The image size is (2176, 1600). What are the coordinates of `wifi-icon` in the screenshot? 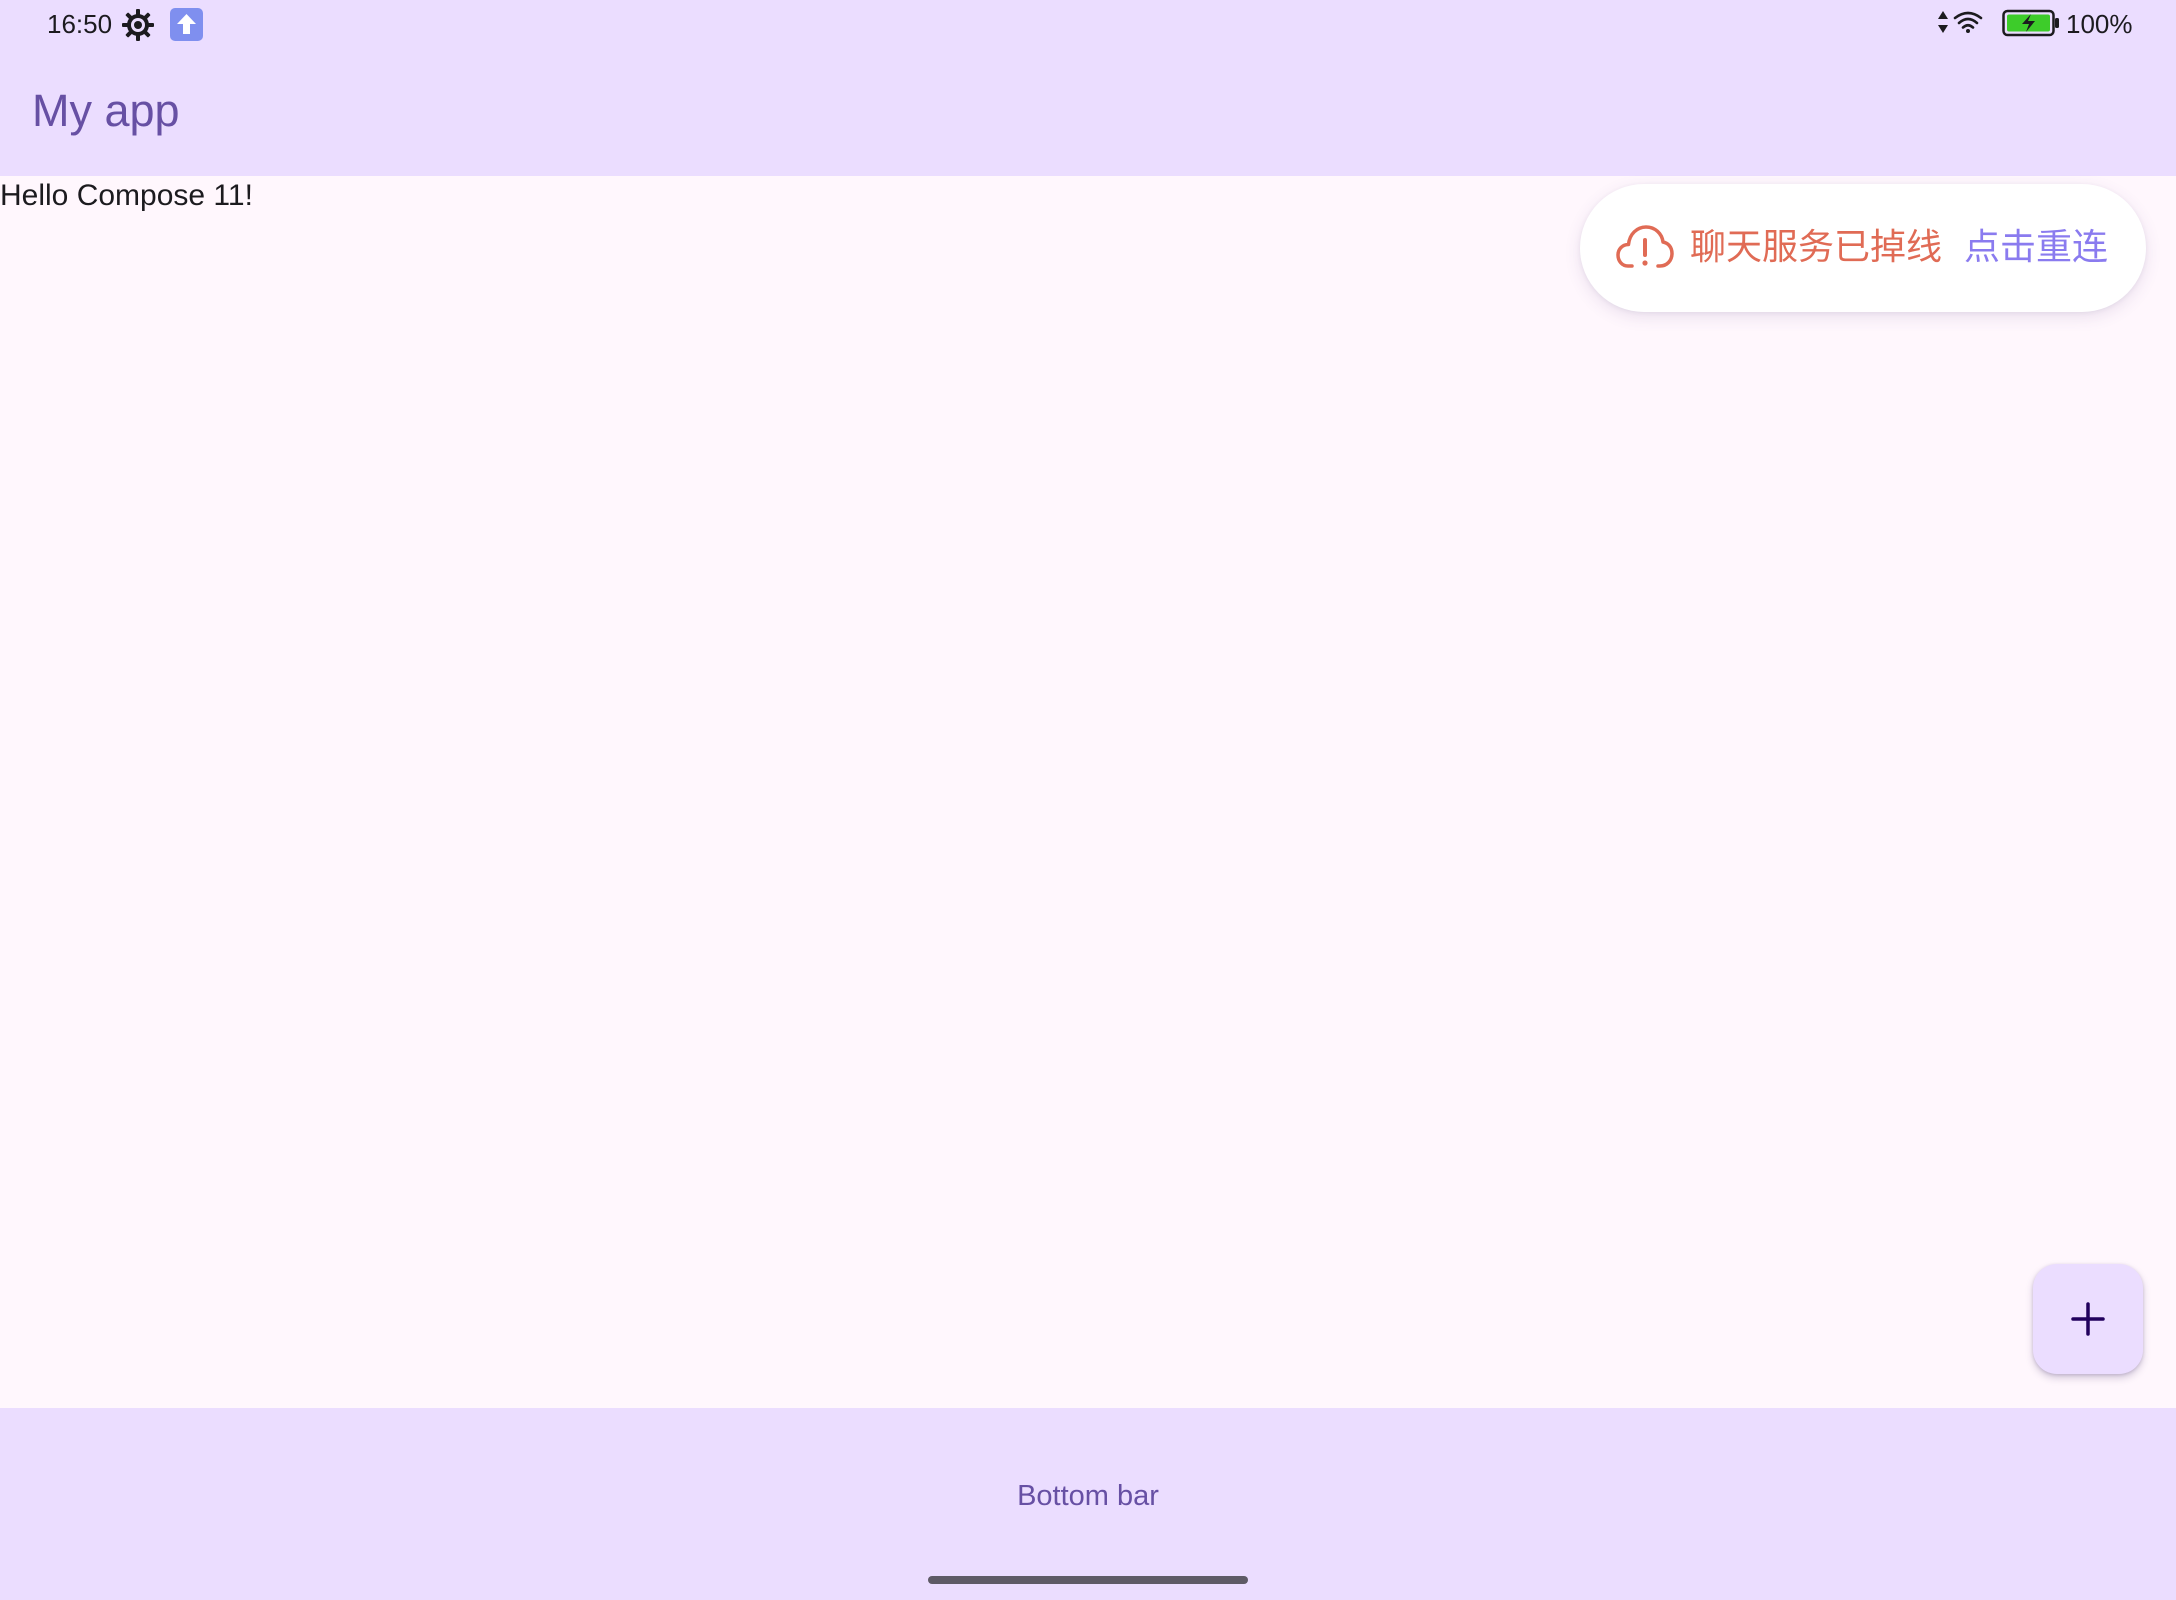 It's located at (1968, 22).